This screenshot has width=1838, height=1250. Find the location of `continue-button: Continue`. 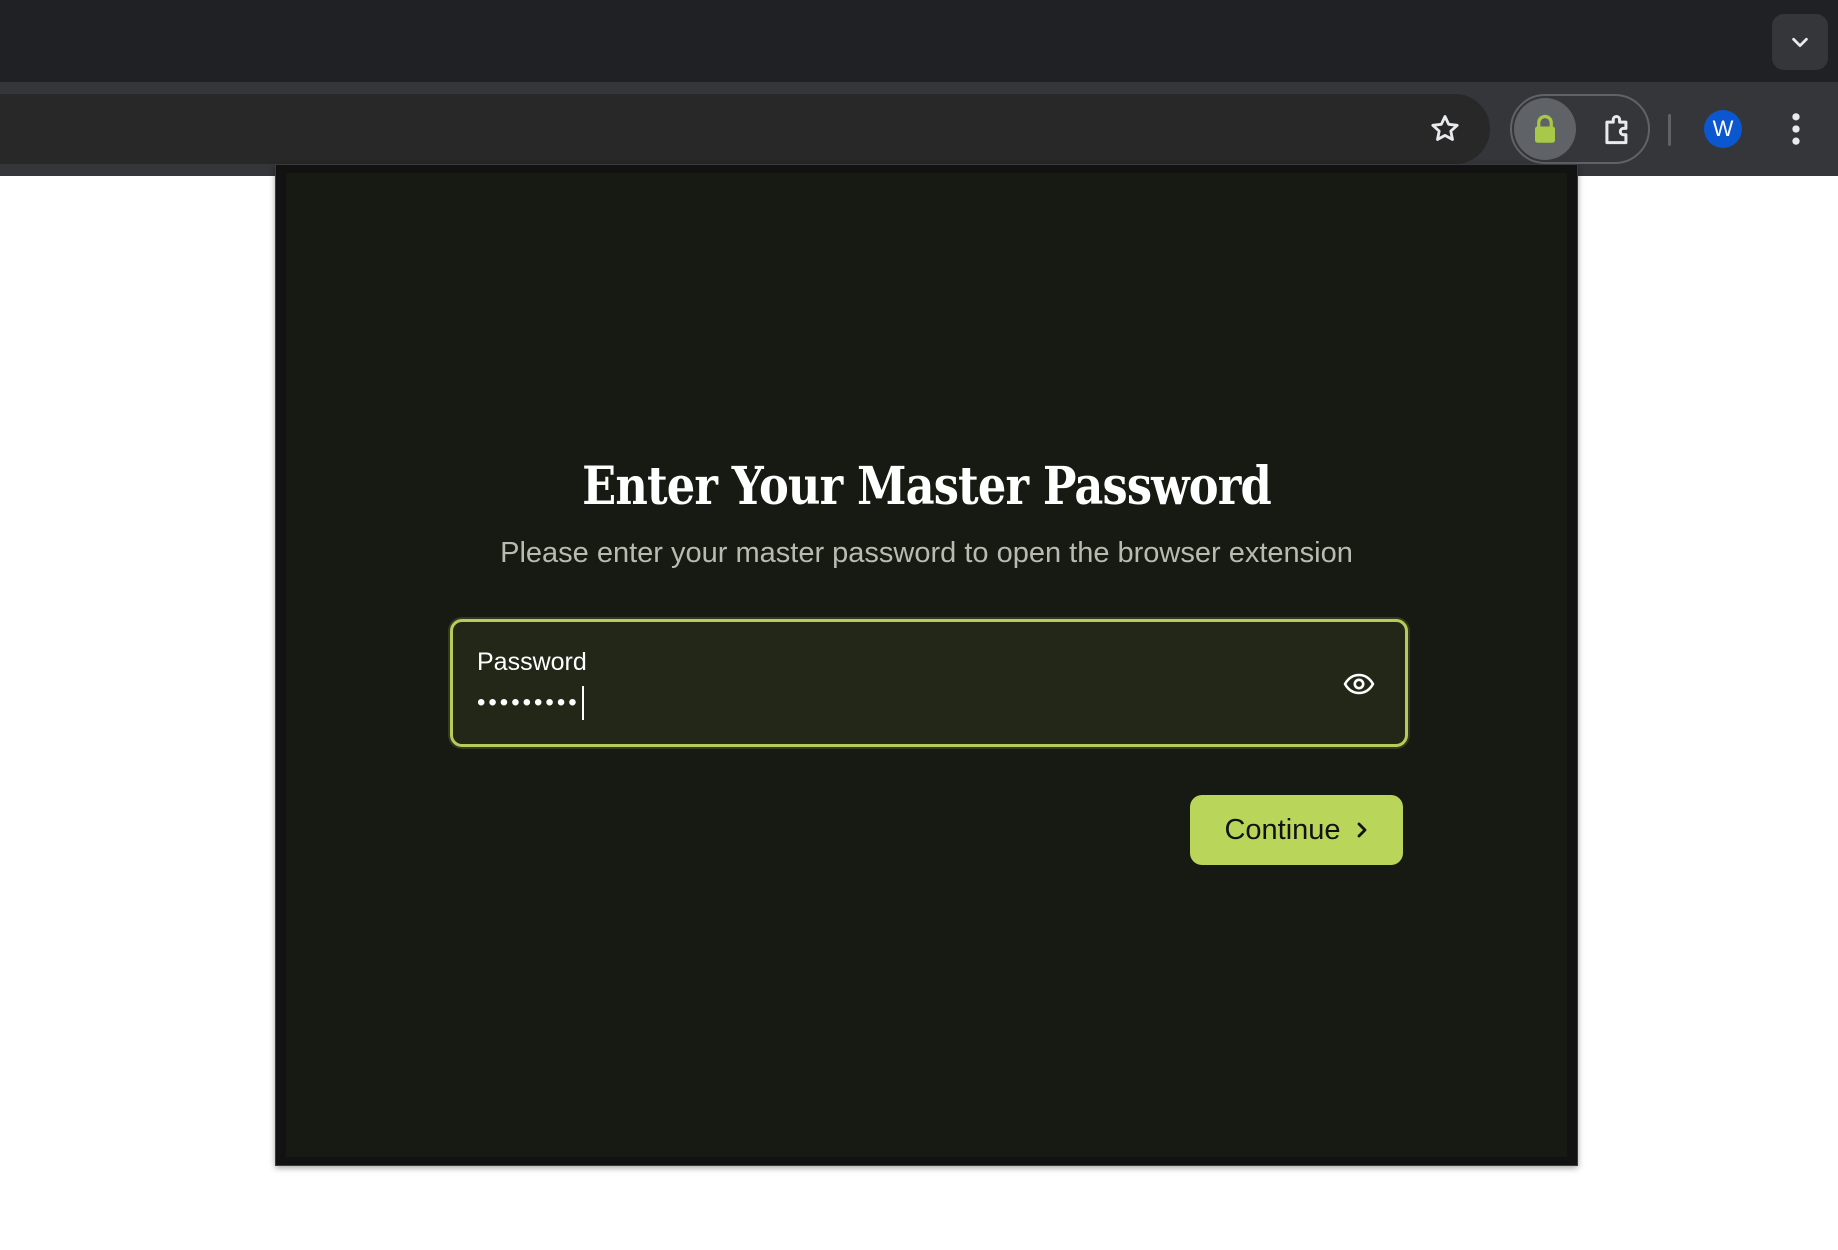

continue-button: Continue is located at coordinates (1296, 830).